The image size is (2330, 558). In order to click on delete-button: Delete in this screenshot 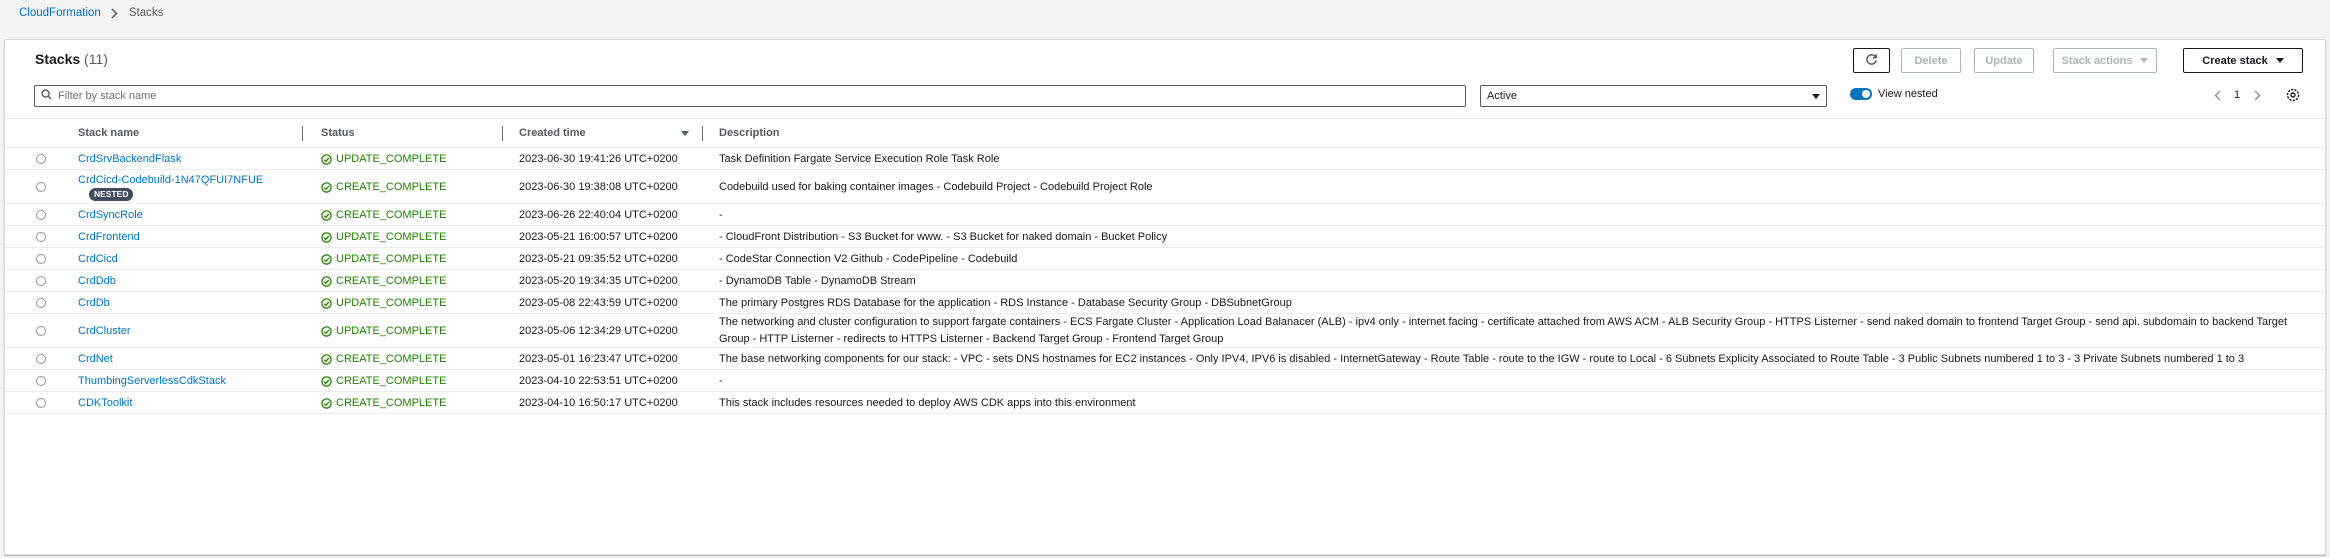, I will do `click(1931, 60)`.